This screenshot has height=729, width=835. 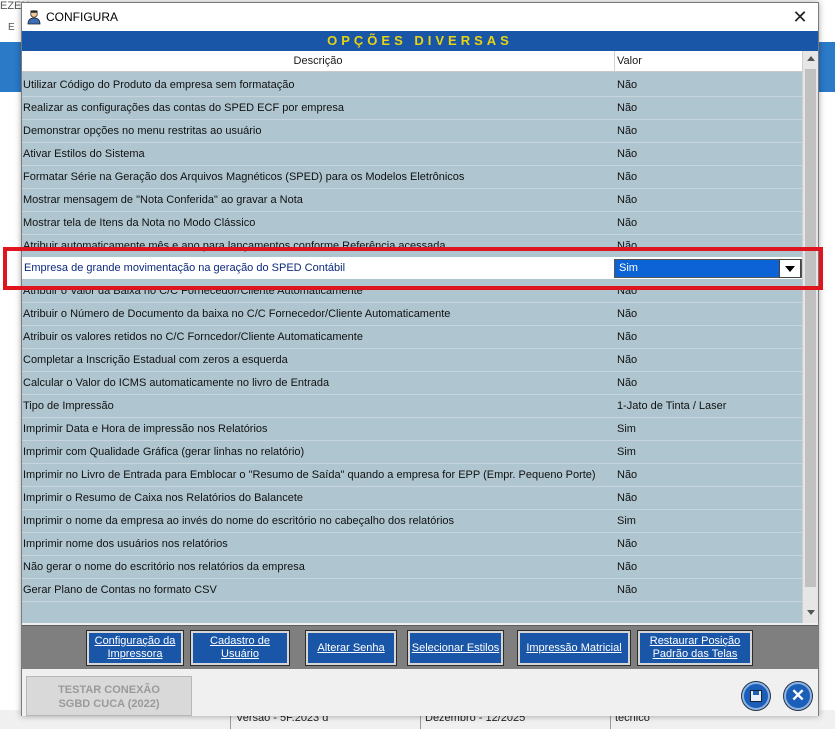 I want to click on select-value: Sim, so click(x=628, y=268).